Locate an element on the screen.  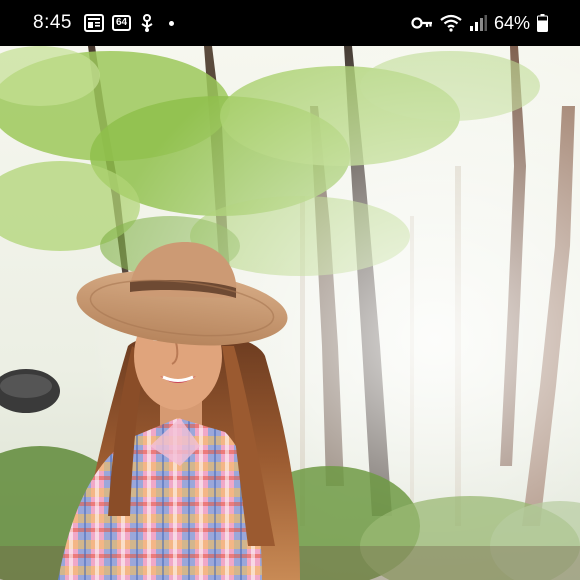
more-dot-icon is located at coordinates (172, 23).